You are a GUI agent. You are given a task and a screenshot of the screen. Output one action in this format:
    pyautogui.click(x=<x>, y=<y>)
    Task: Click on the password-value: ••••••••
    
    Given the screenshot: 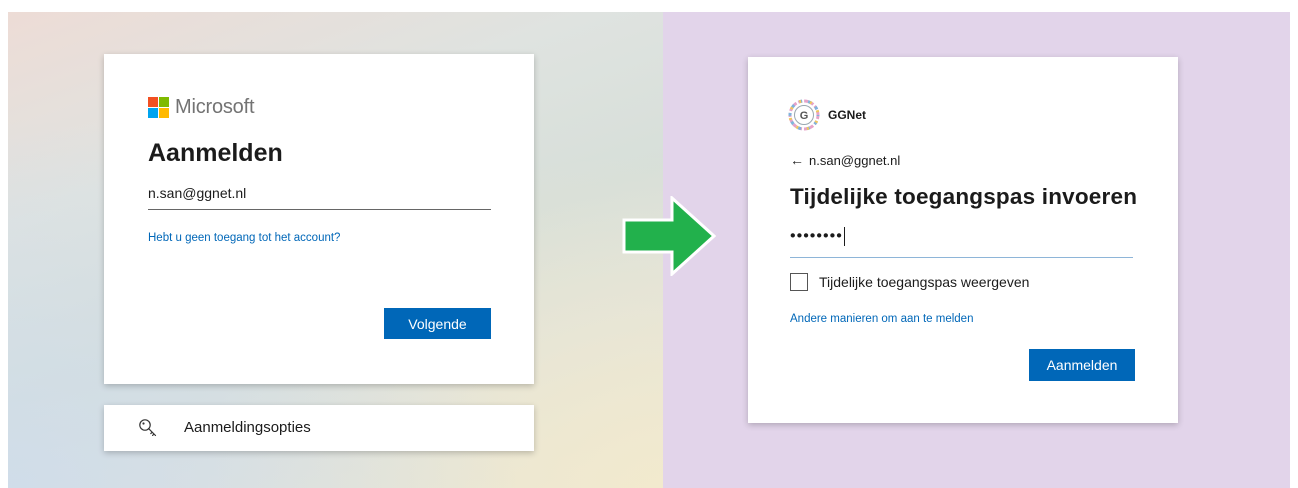 What is the action you would take?
    pyautogui.click(x=816, y=236)
    